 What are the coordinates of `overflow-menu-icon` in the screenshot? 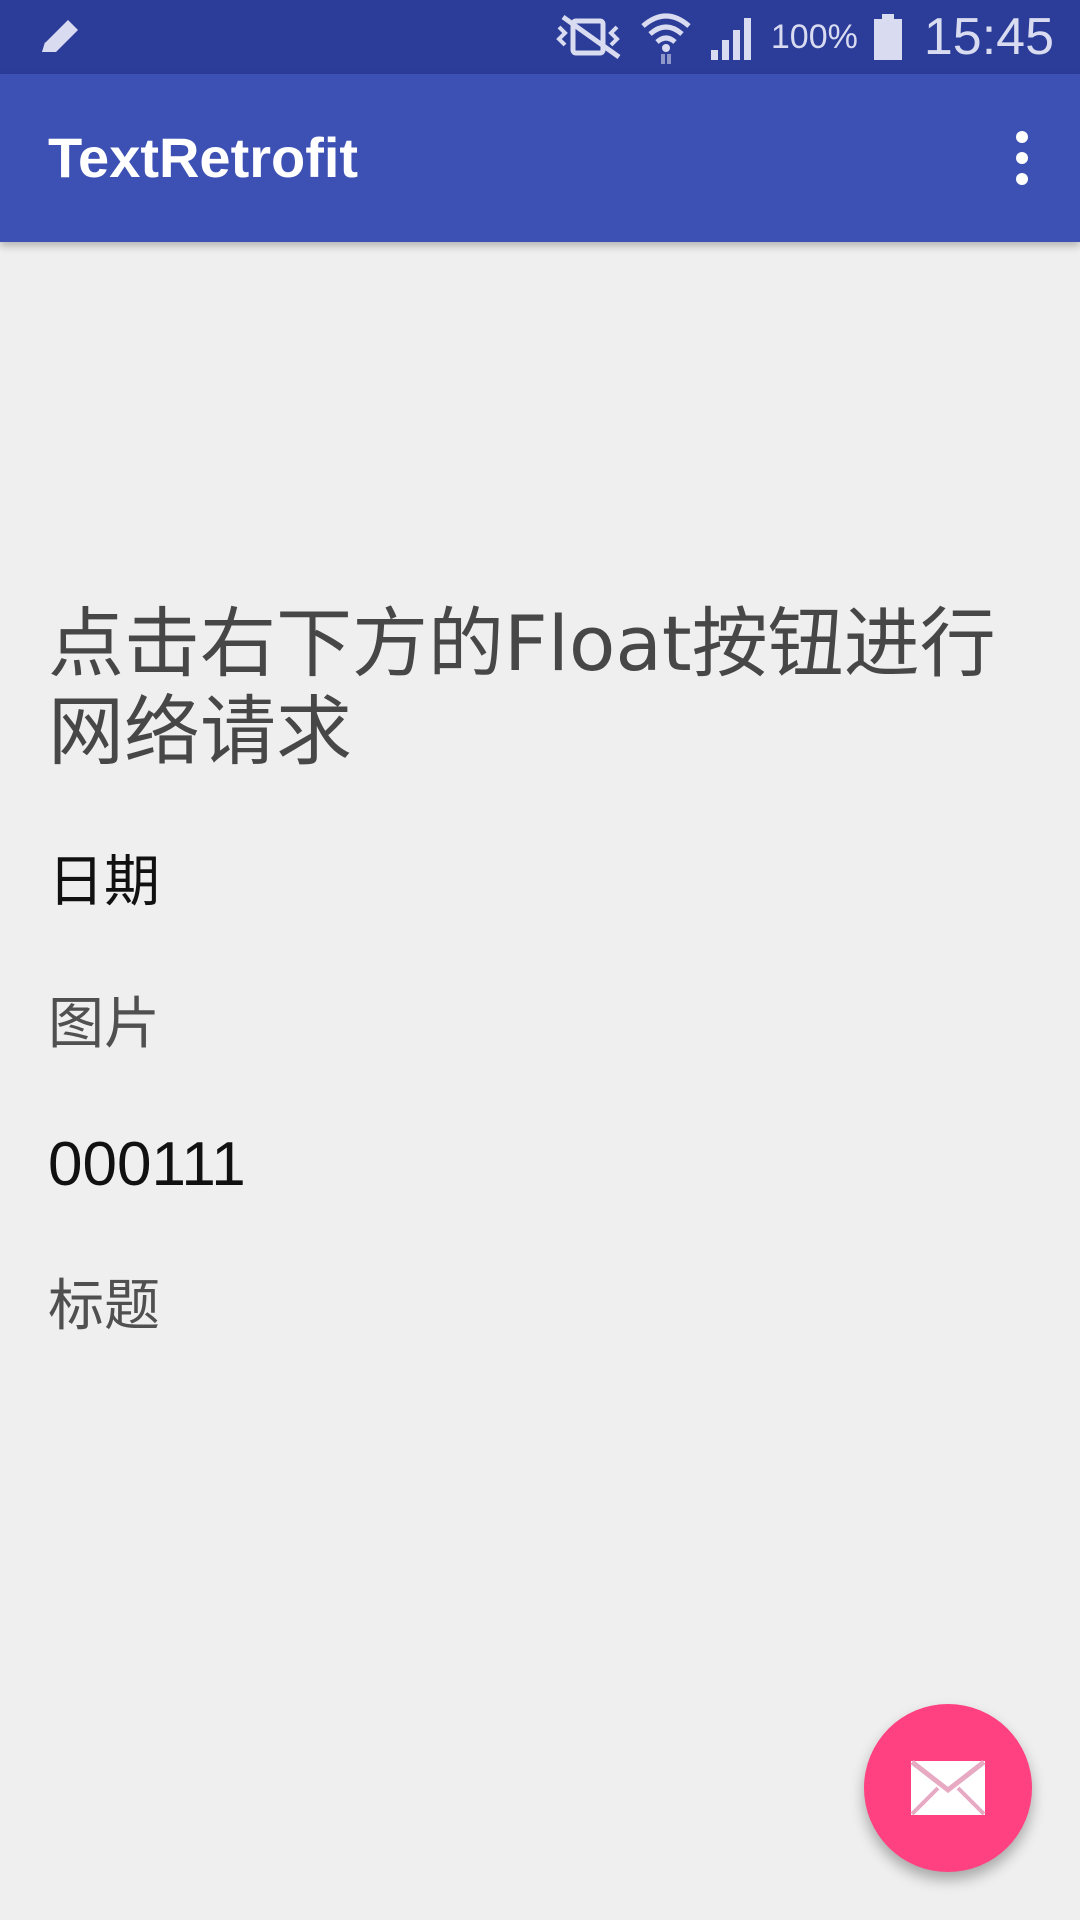 It's located at (1022, 158).